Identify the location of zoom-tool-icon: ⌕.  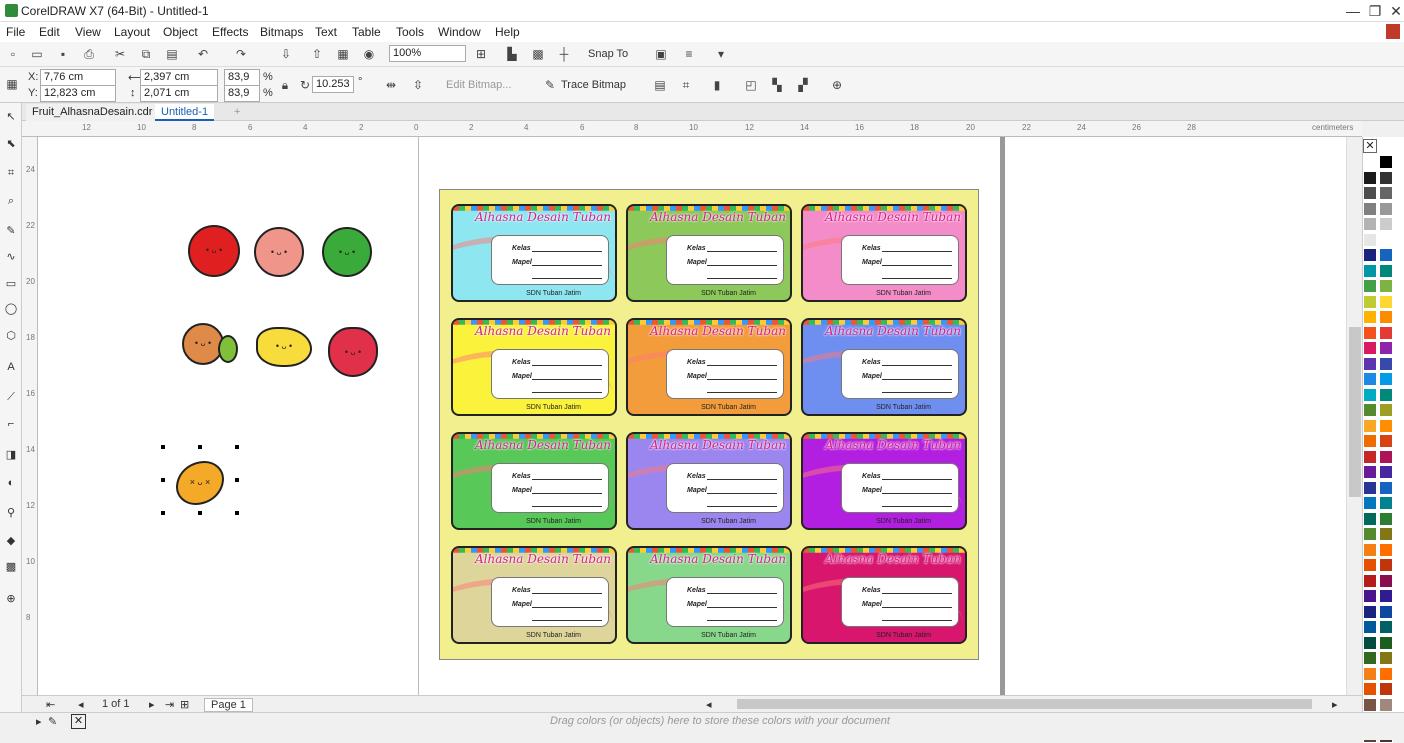
(11, 201).